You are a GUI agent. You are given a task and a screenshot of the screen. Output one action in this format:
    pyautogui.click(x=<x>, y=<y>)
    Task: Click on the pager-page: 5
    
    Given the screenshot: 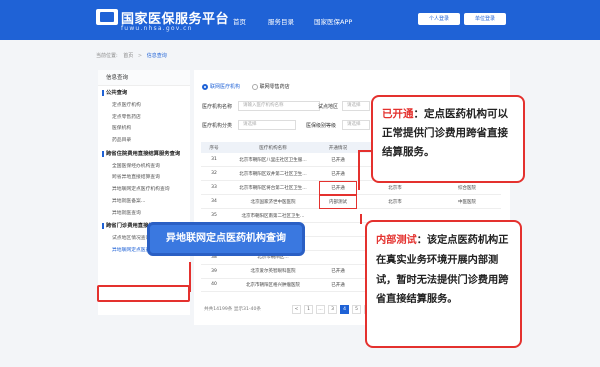 What is the action you would take?
    pyautogui.click(x=356, y=309)
    